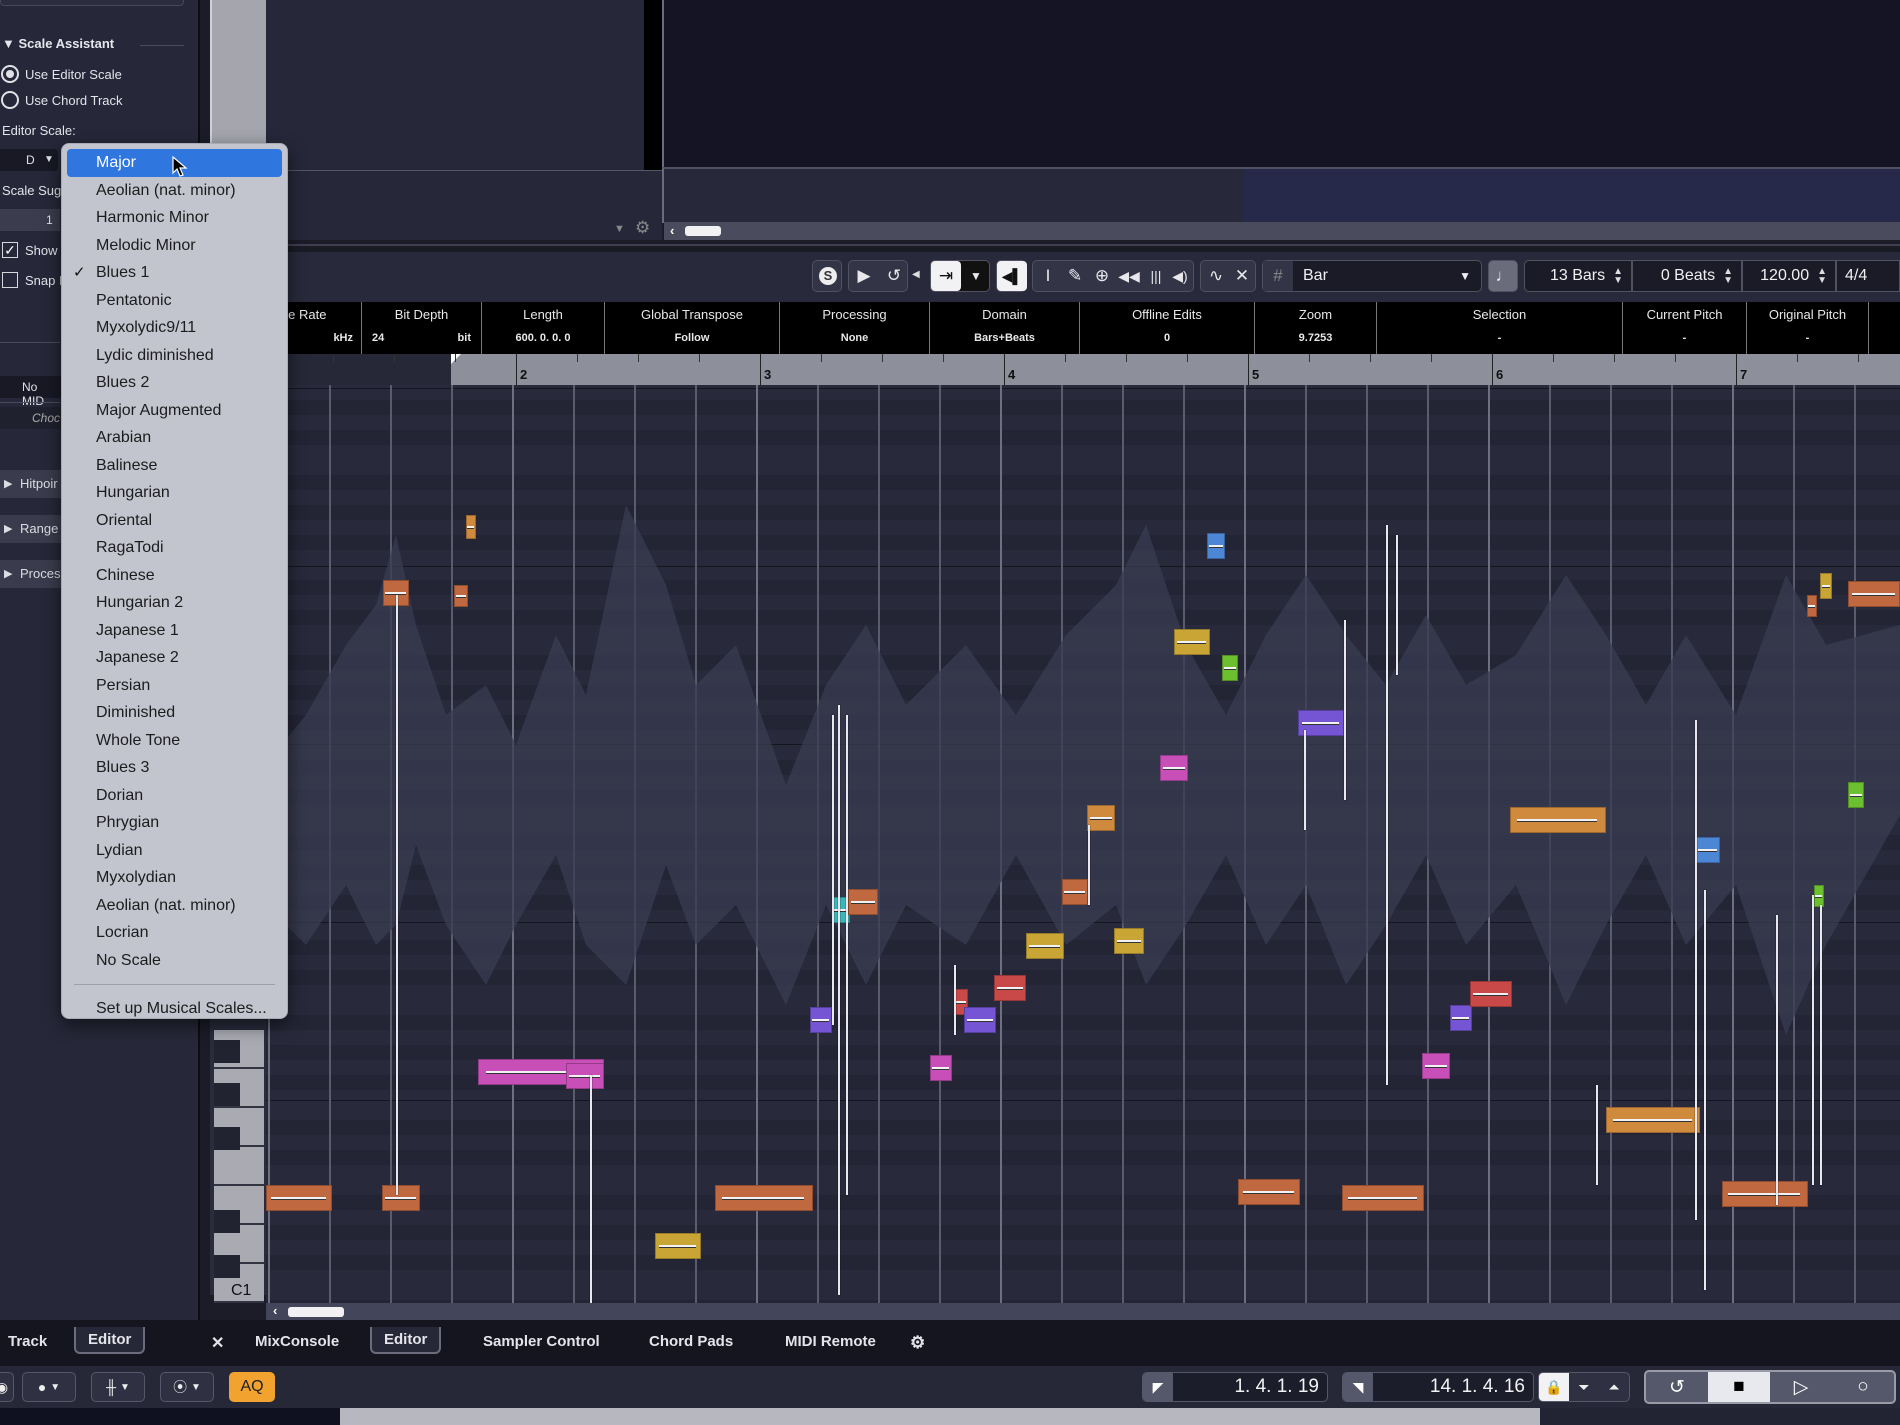 This screenshot has height=1425, width=1900. I want to click on speaker-icon: ◀), so click(1180, 276).